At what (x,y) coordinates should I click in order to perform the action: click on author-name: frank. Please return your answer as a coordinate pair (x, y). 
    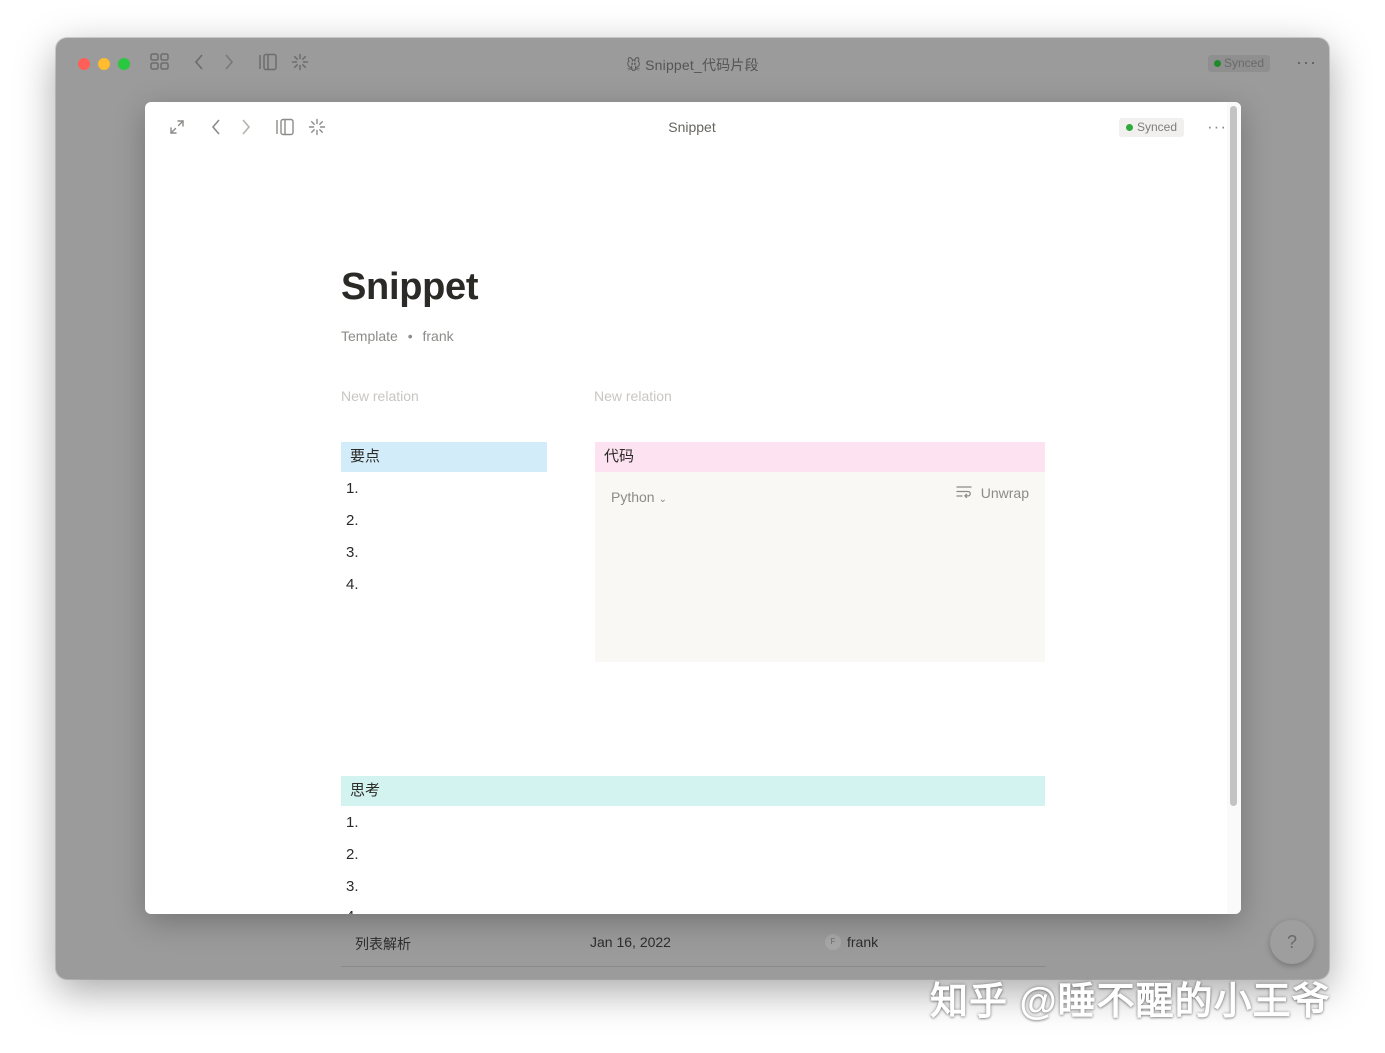
    Looking at the image, I should click on (438, 336).